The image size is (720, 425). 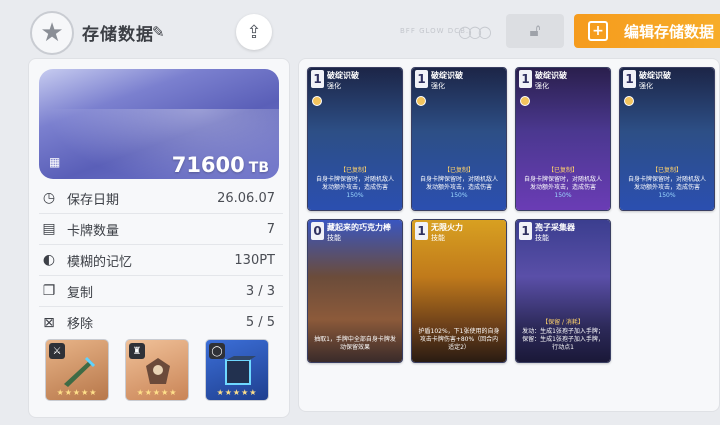 What do you see at coordinates (258, 168) in the screenshot?
I see `storage-amount-unit: TB` at bounding box center [258, 168].